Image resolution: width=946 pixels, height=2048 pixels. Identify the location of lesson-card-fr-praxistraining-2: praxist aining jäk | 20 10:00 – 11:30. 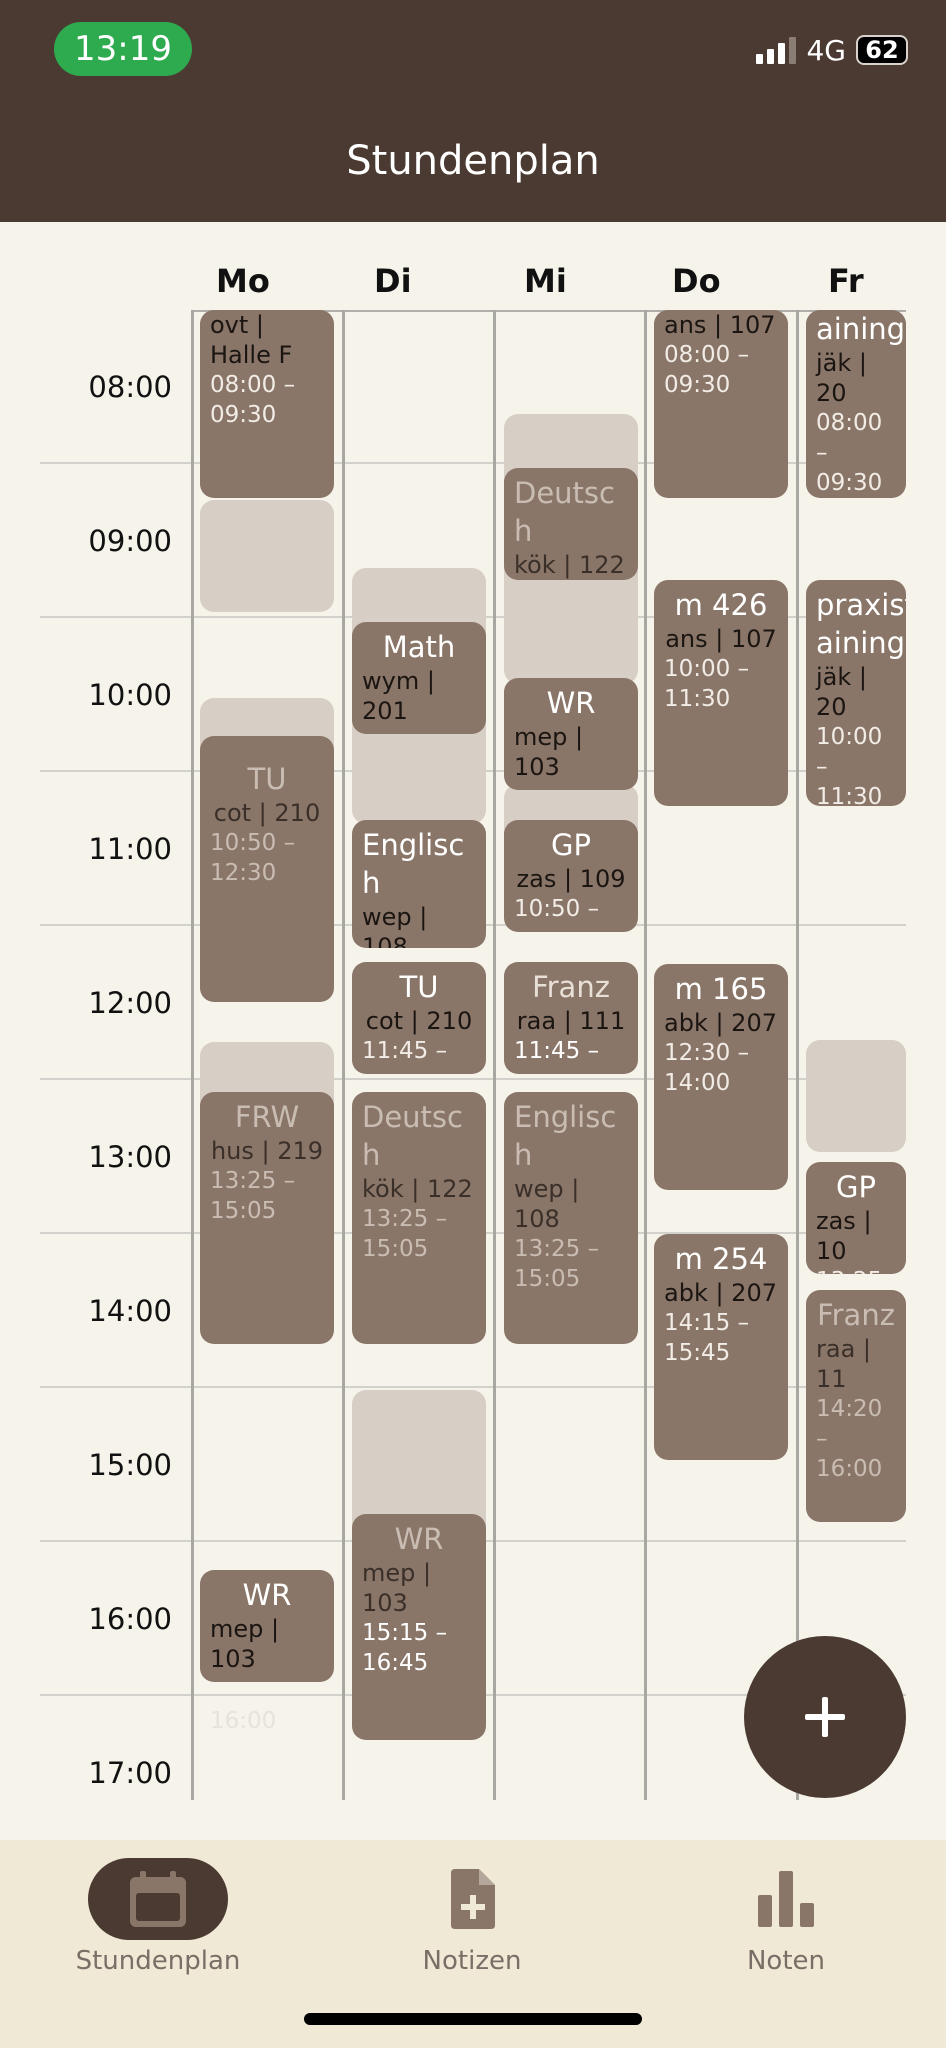
(856, 693).